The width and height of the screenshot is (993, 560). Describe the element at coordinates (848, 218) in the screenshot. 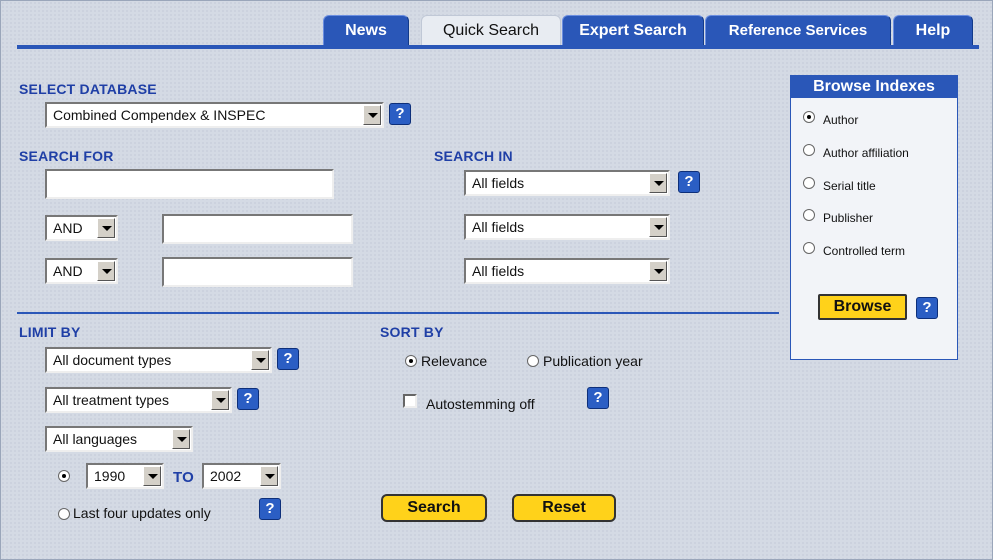

I see `browse-publisher-label: Publisher` at that location.